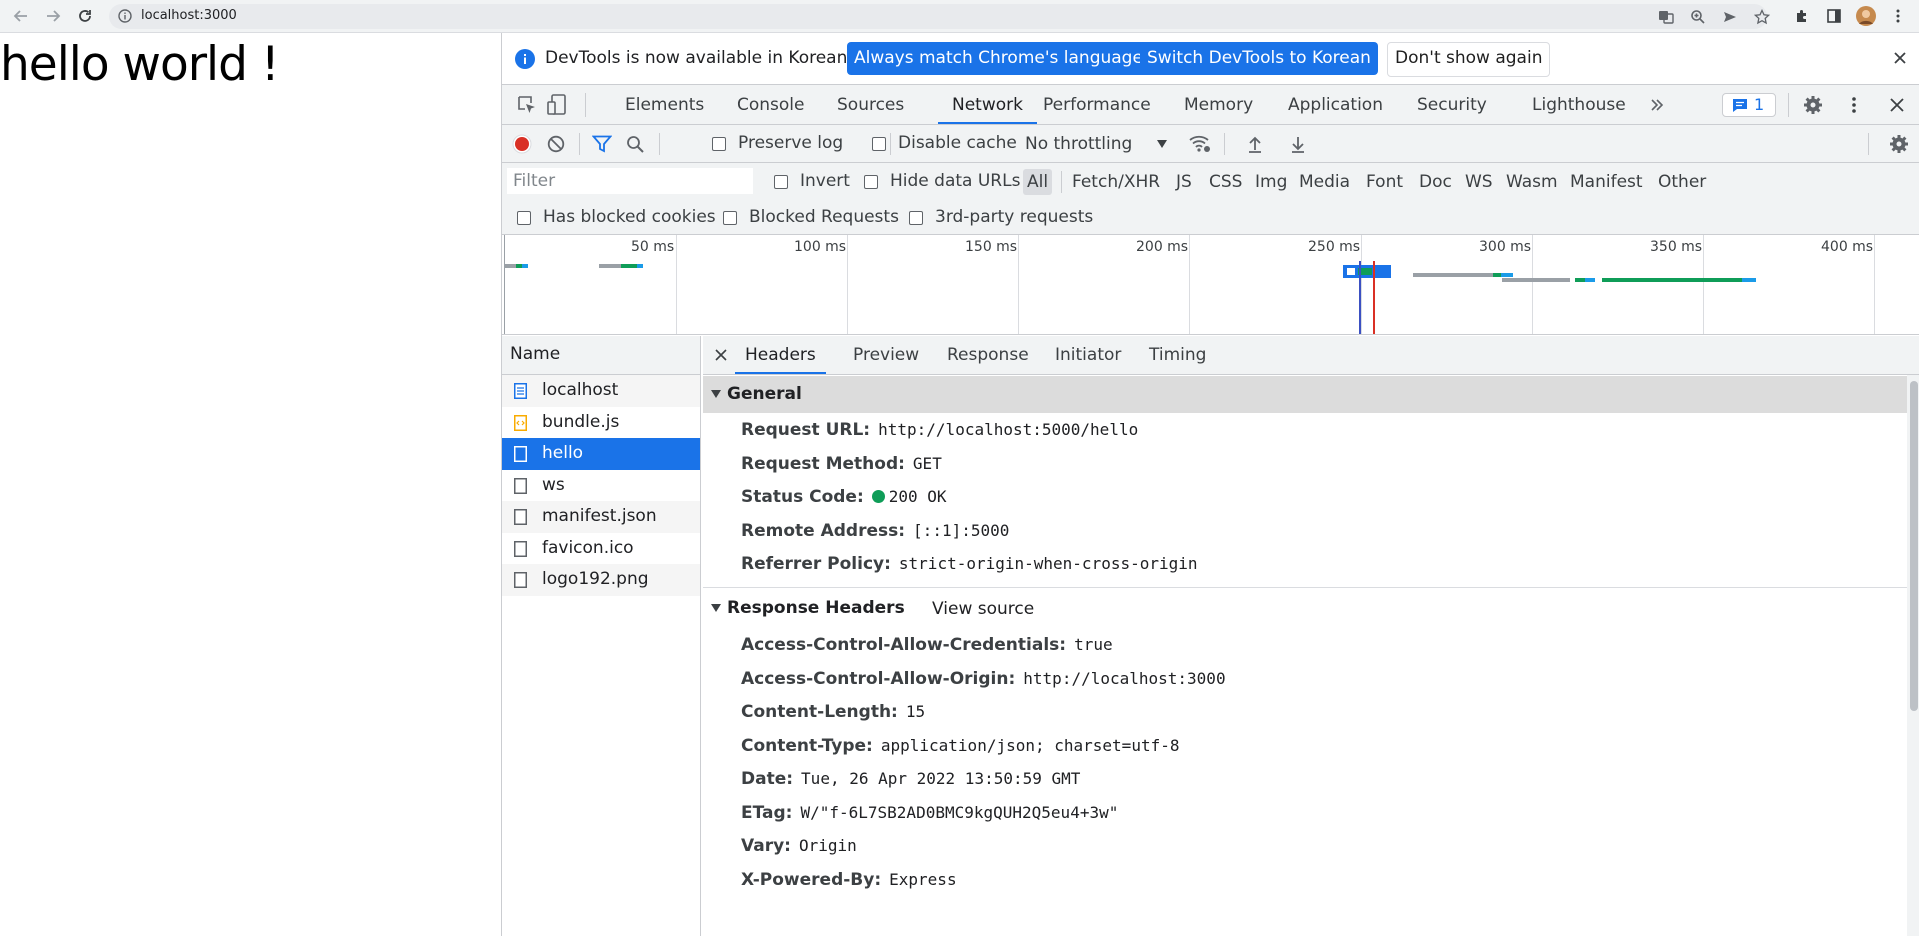 The width and height of the screenshot is (1919, 936). Describe the element at coordinates (983, 609) in the screenshot. I see `view-source-link: View source` at that location.